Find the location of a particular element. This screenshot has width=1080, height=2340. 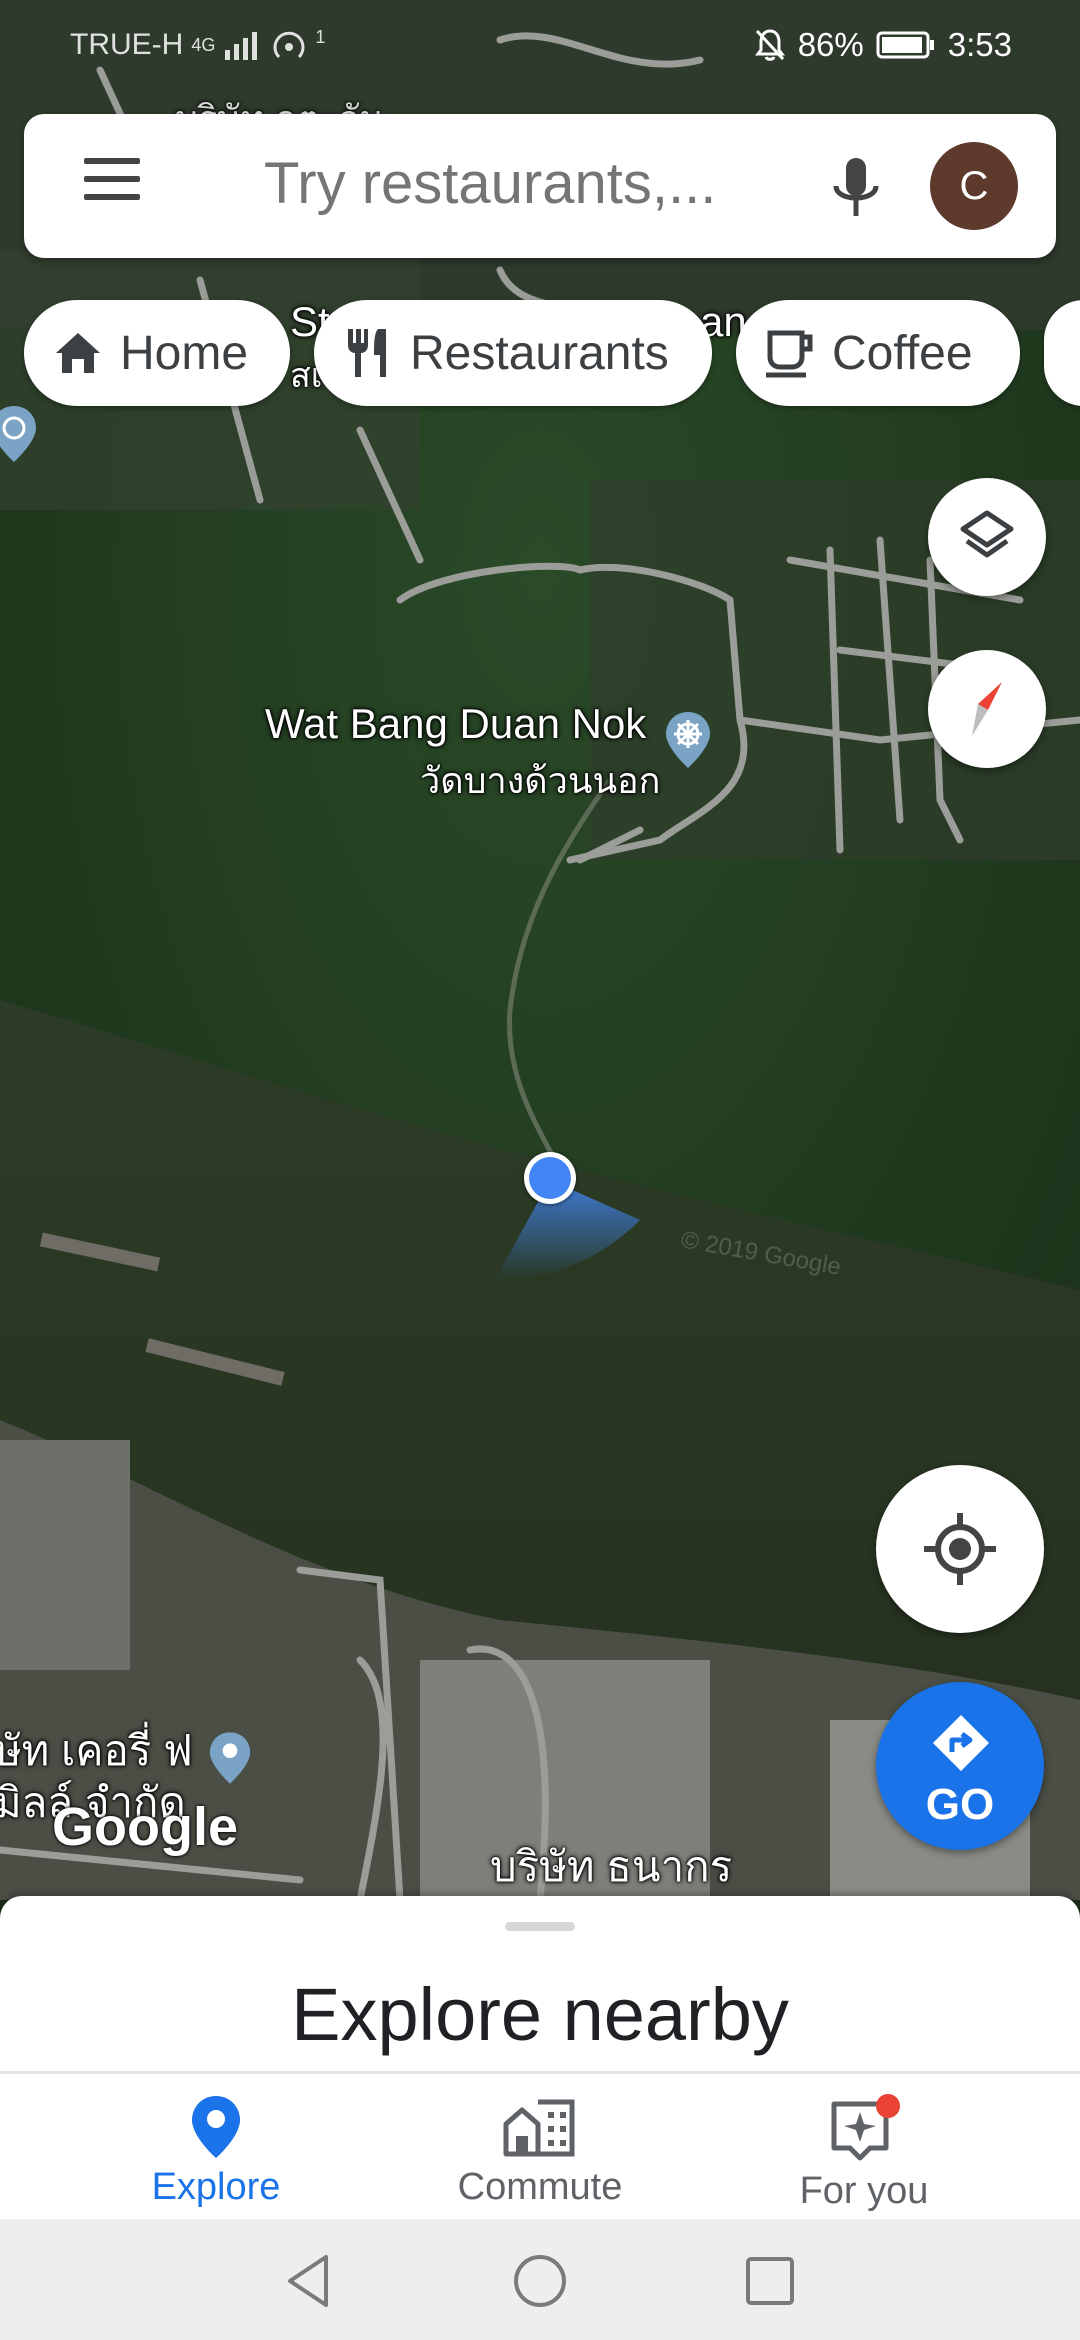

compass-button is located at coordinates (987, 709).